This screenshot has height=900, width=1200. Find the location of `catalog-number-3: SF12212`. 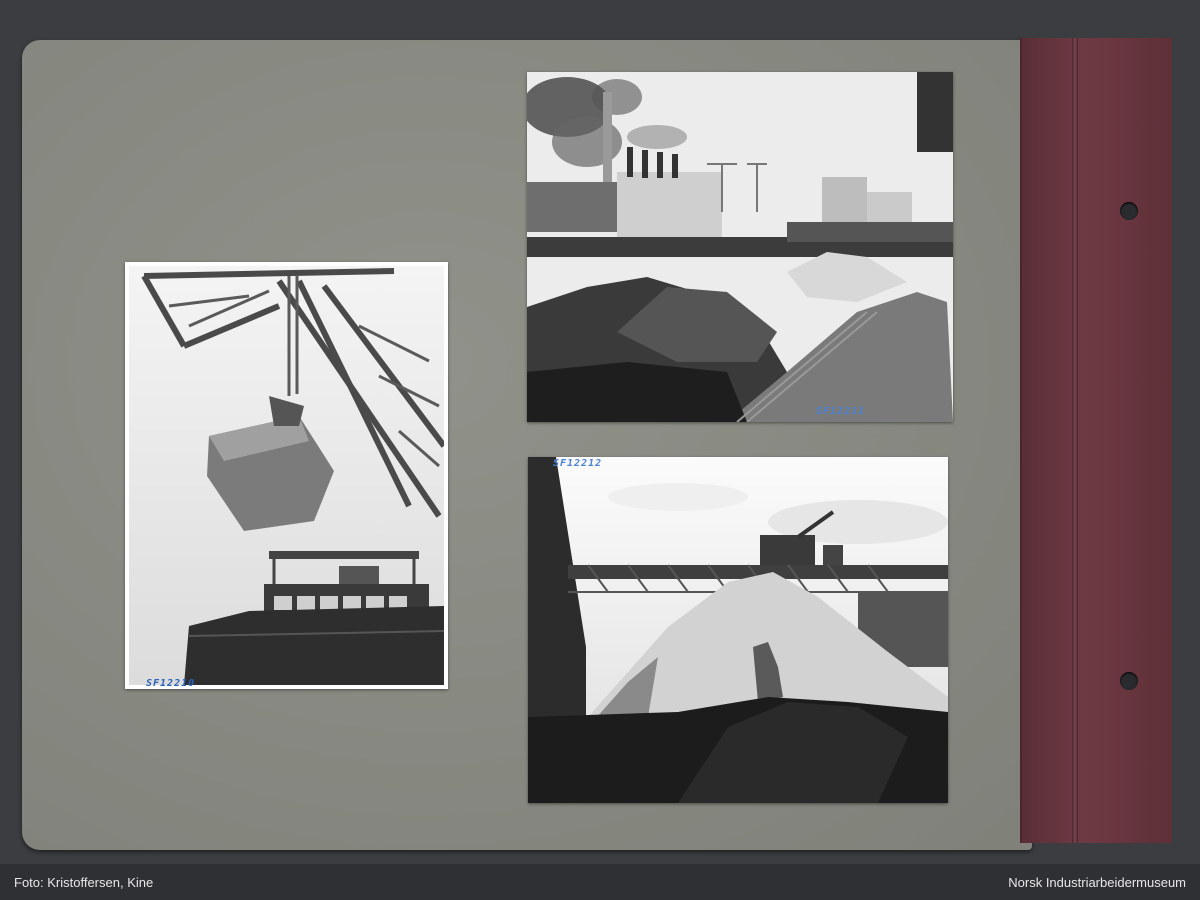

catalog-number-3: SF12212 is located at coordinates (578, 463).